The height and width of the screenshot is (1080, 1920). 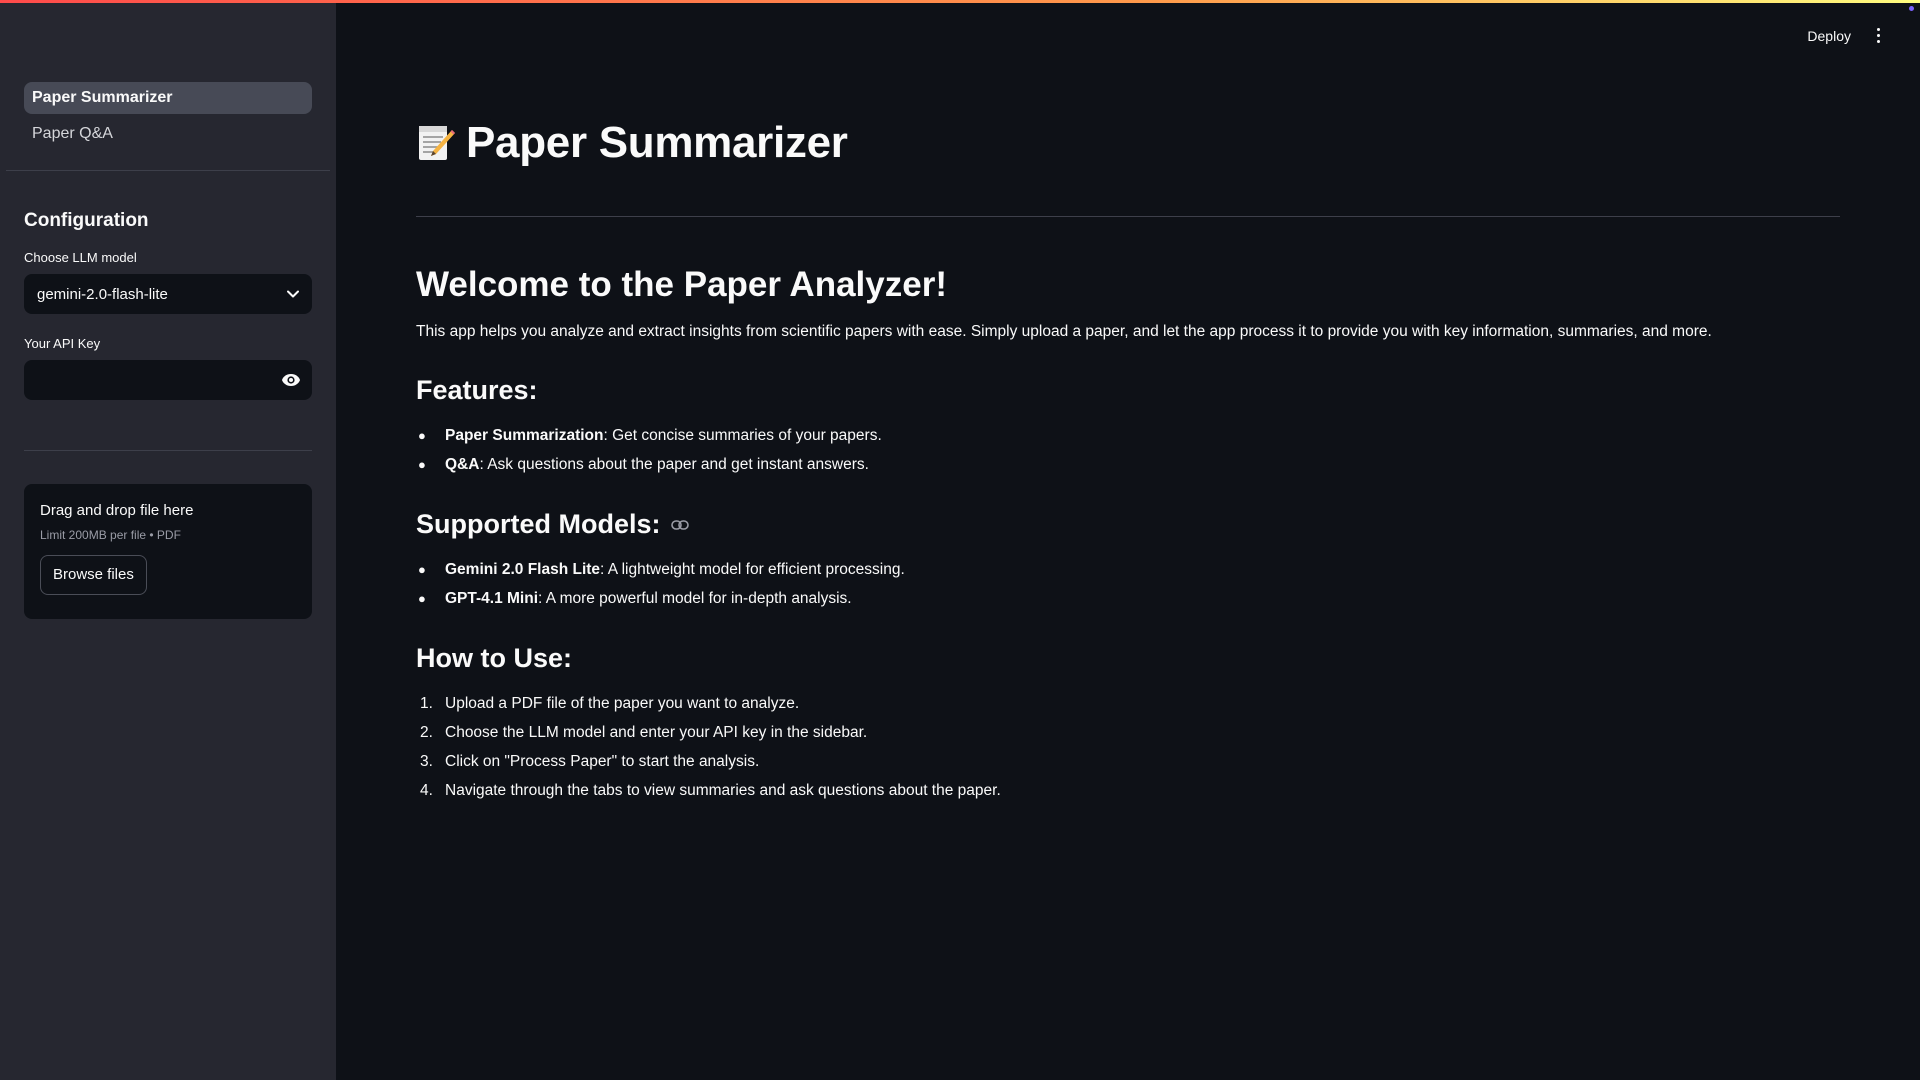 I want to click on model-select-value: gemini-2.0-flash-lite, so click(x=102, y=294).